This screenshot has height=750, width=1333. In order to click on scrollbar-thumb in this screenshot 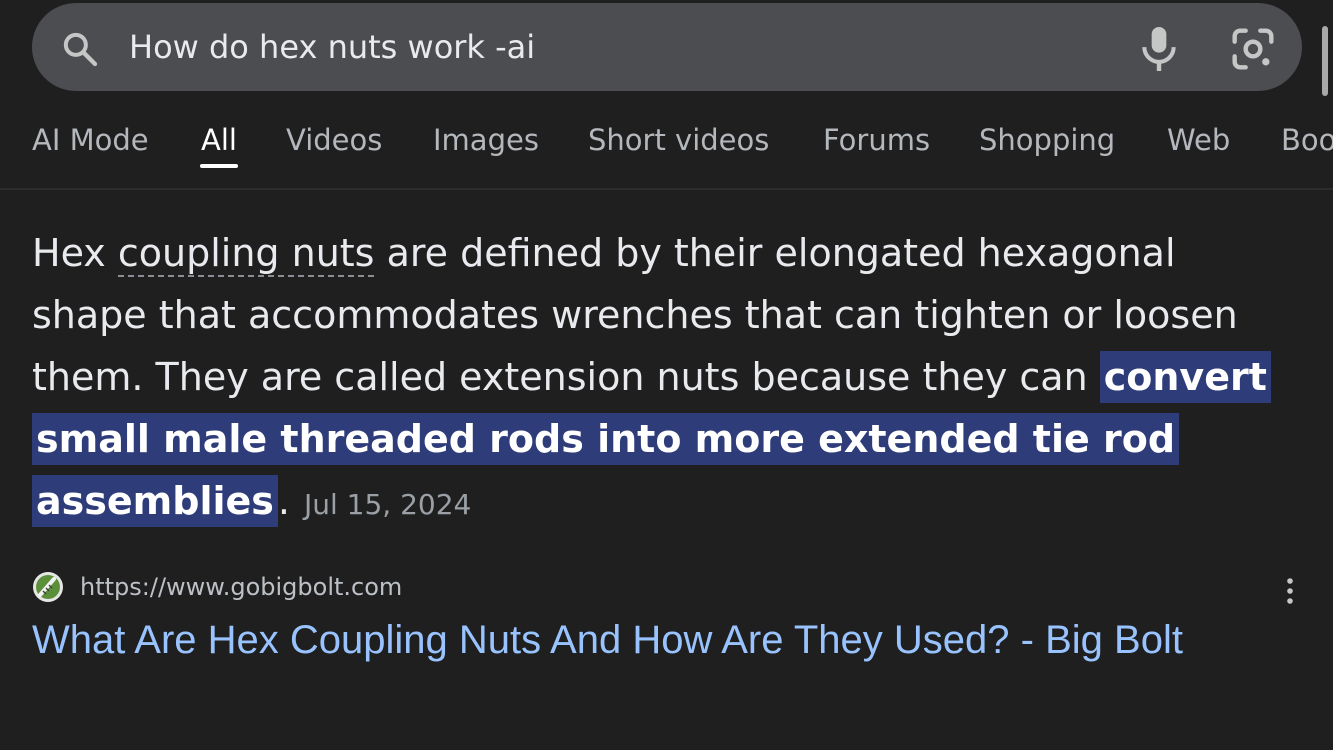, I will do `click(1325, 61)`.